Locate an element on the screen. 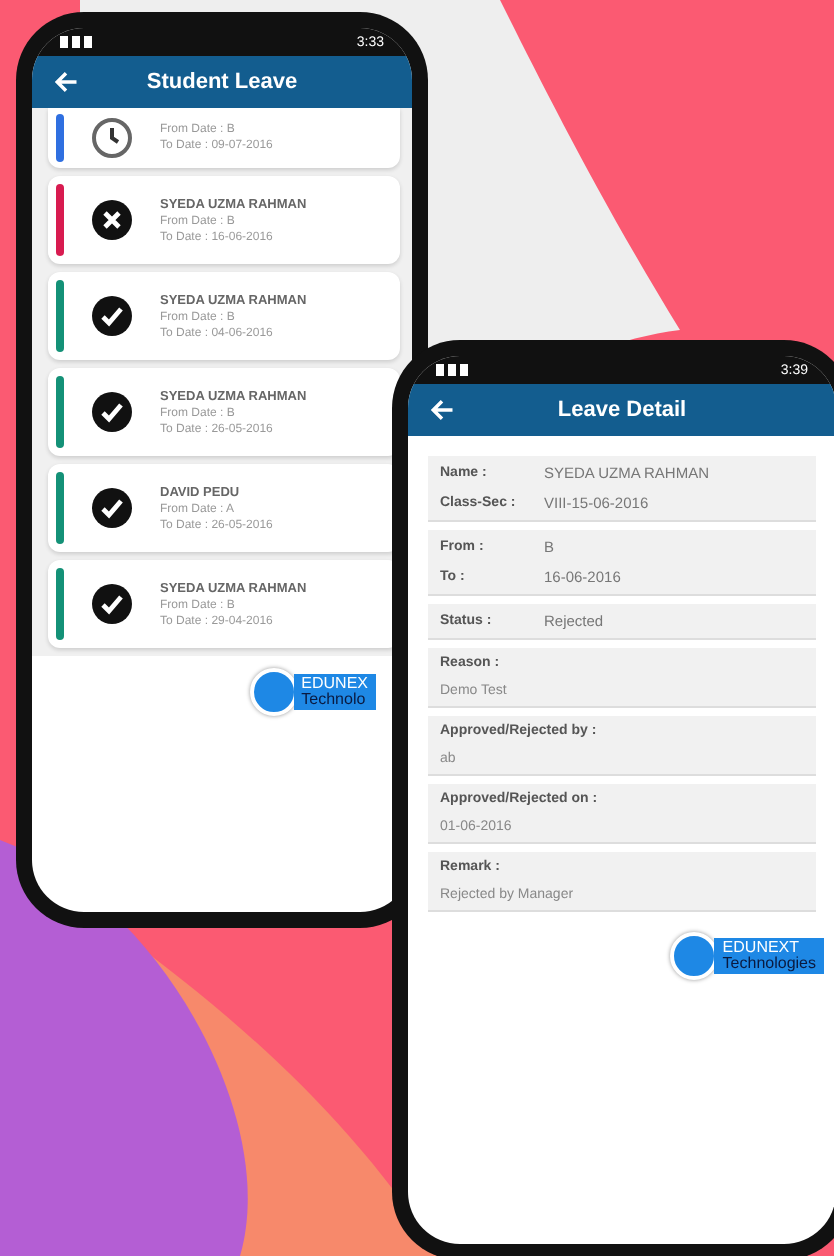 This screenshot has height=1256, width=834. screen-title: Leave Detail is located at coordinates (623, 410).